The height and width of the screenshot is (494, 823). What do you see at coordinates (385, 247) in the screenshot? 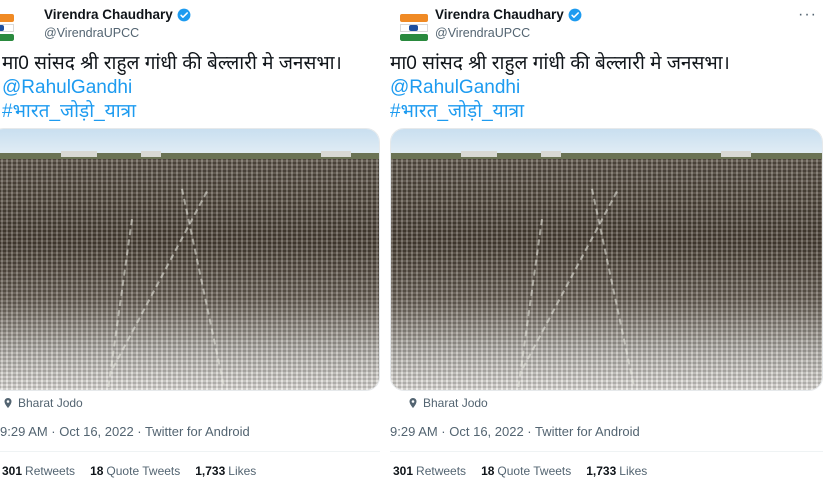
I see `panel-separator` at bounding box center [385, 247].